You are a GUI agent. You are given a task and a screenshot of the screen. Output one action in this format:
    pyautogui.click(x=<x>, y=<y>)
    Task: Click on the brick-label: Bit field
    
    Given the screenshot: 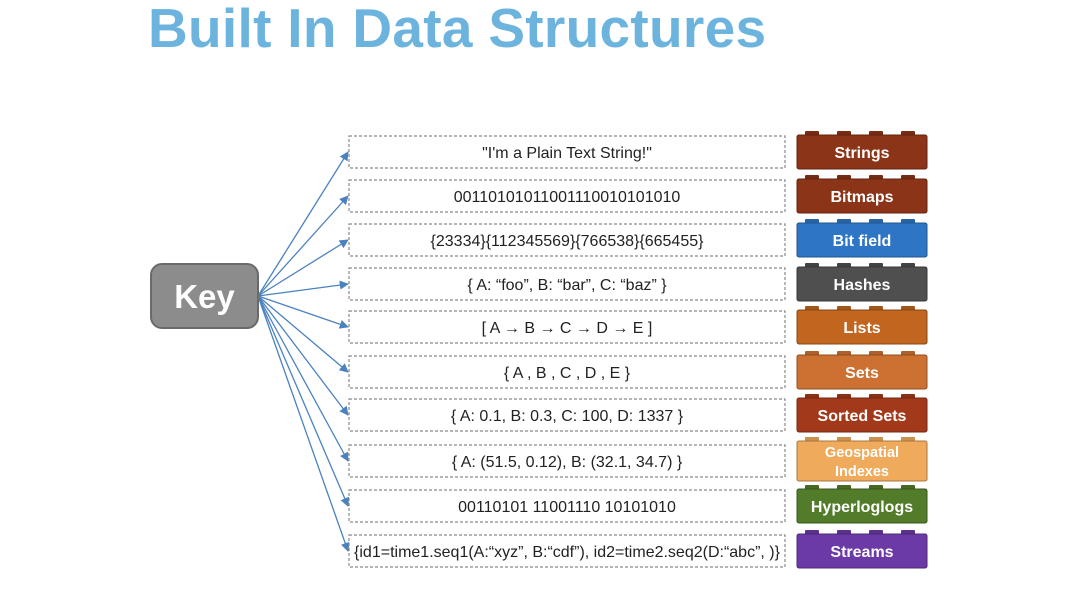 What is the action you would take?
    pyautogui.click(x=862, y=241)
    